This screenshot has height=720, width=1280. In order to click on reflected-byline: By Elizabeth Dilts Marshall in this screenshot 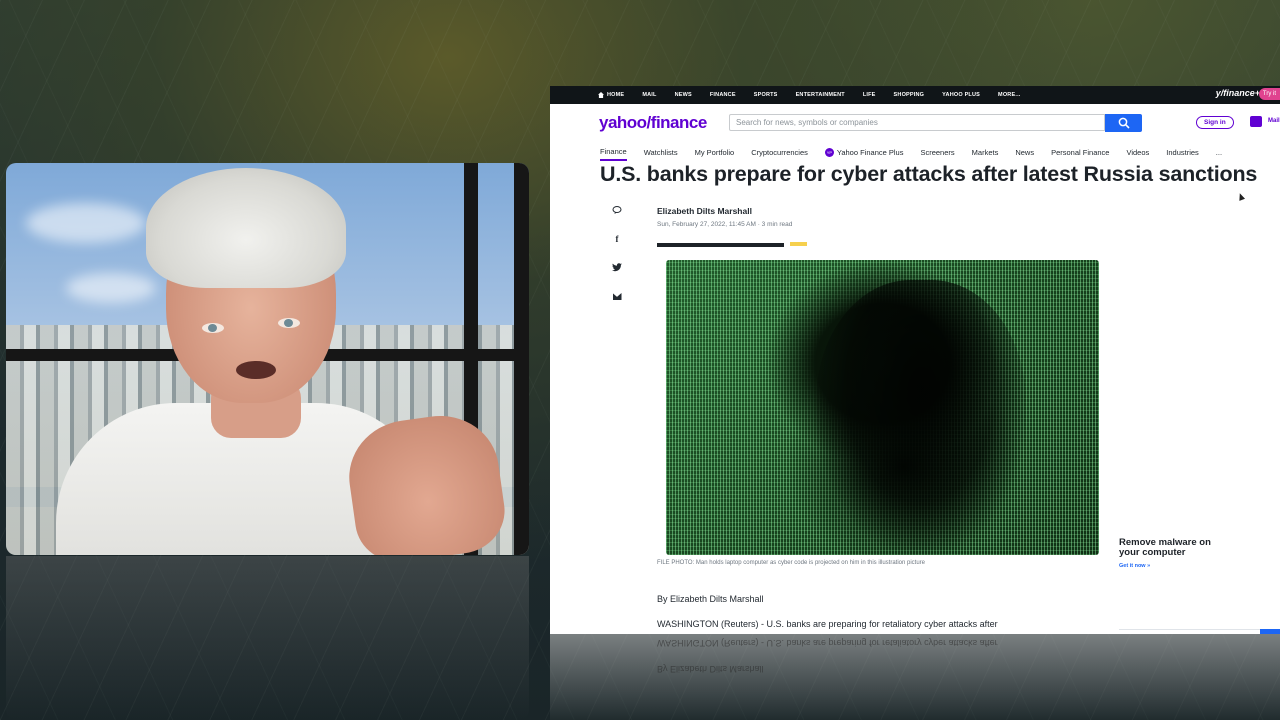, I will do `click(710, 669)`.